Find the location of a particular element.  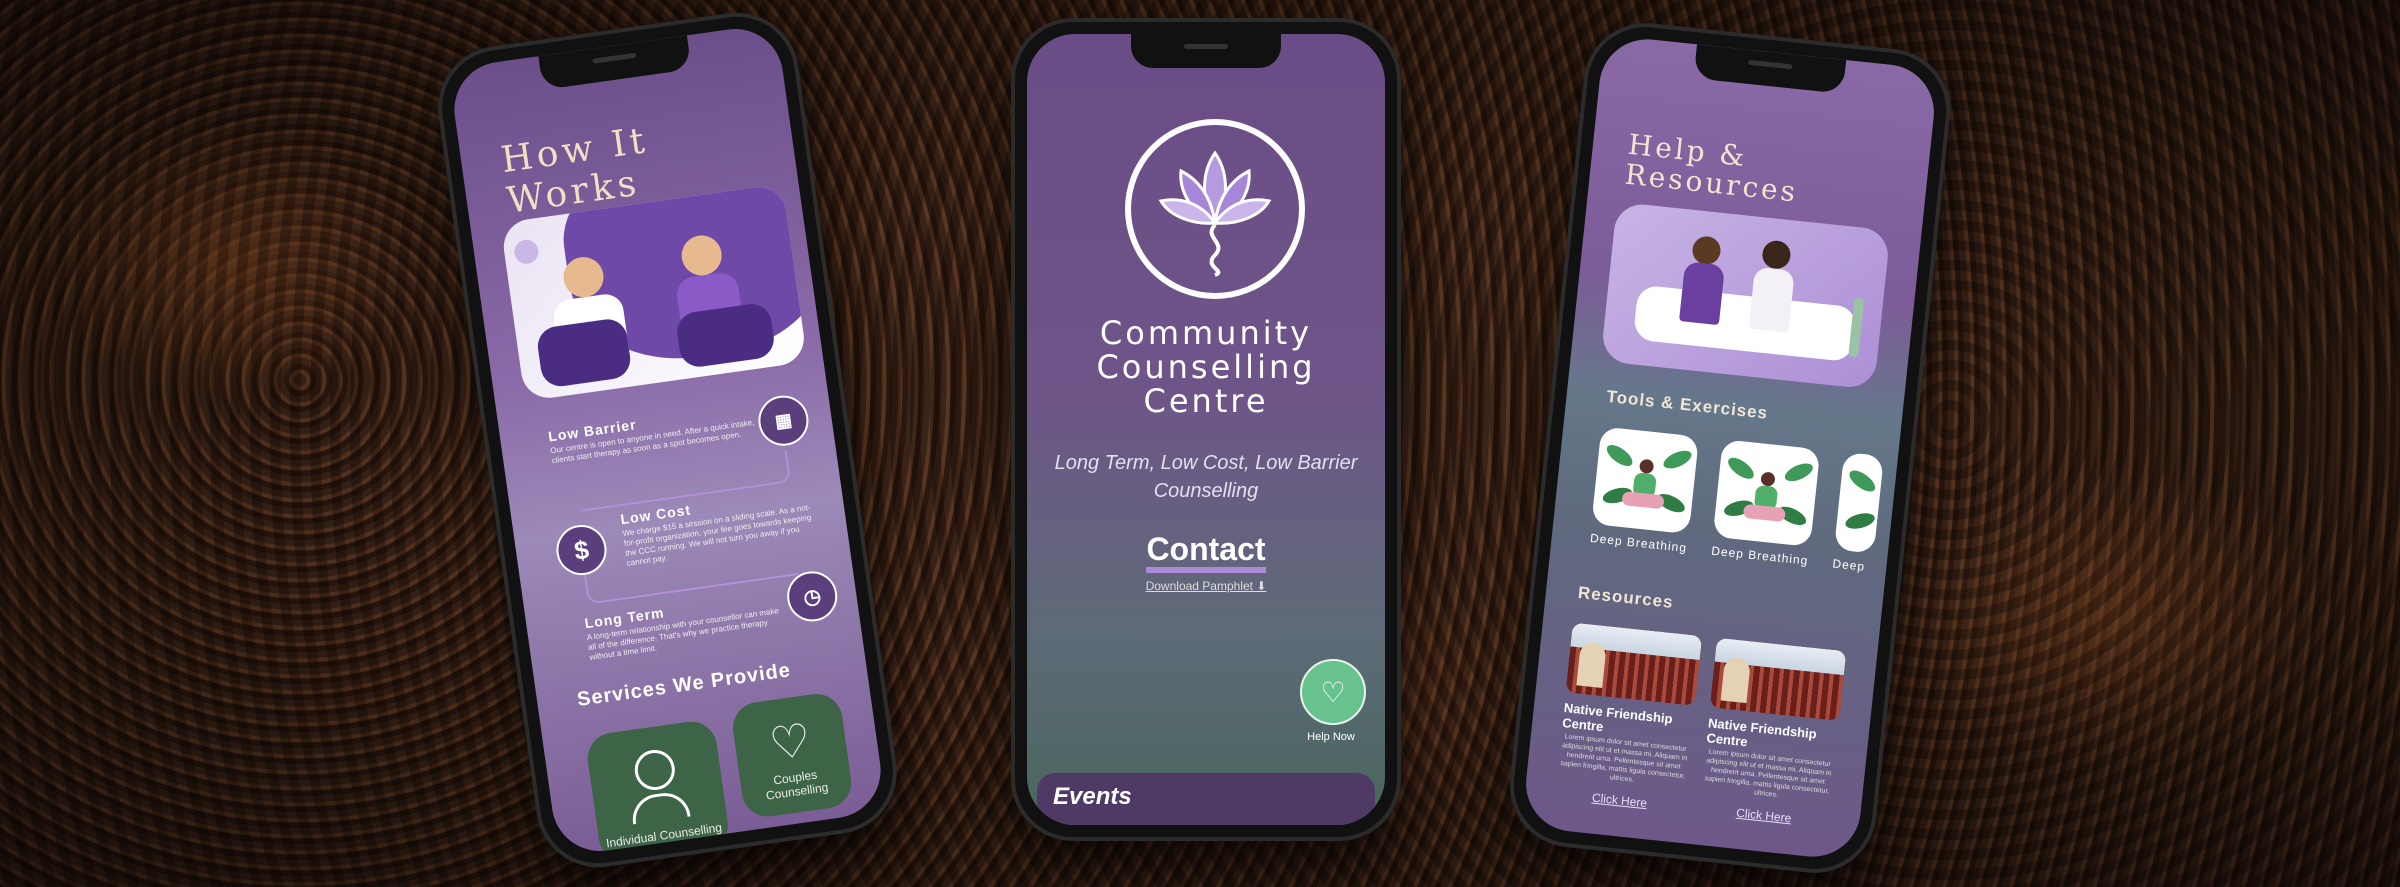

download-pamphlet-link: Download Pamphlet ⬇ is located at coordinates (1206, 586).